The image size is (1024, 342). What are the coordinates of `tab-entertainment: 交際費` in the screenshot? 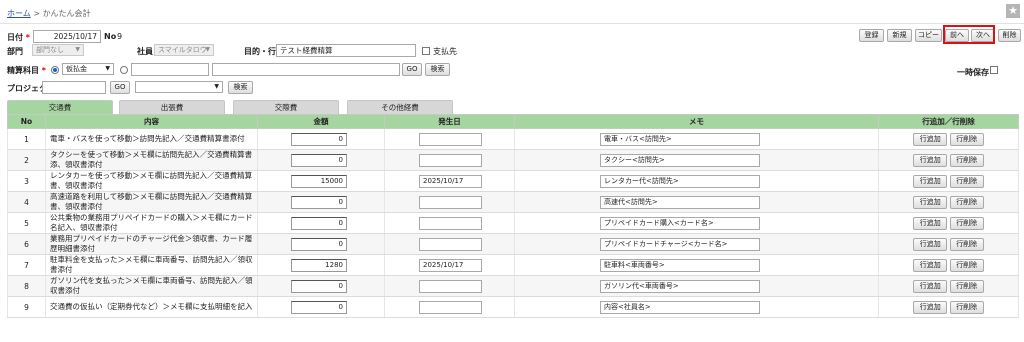 It's located at (286, 107).